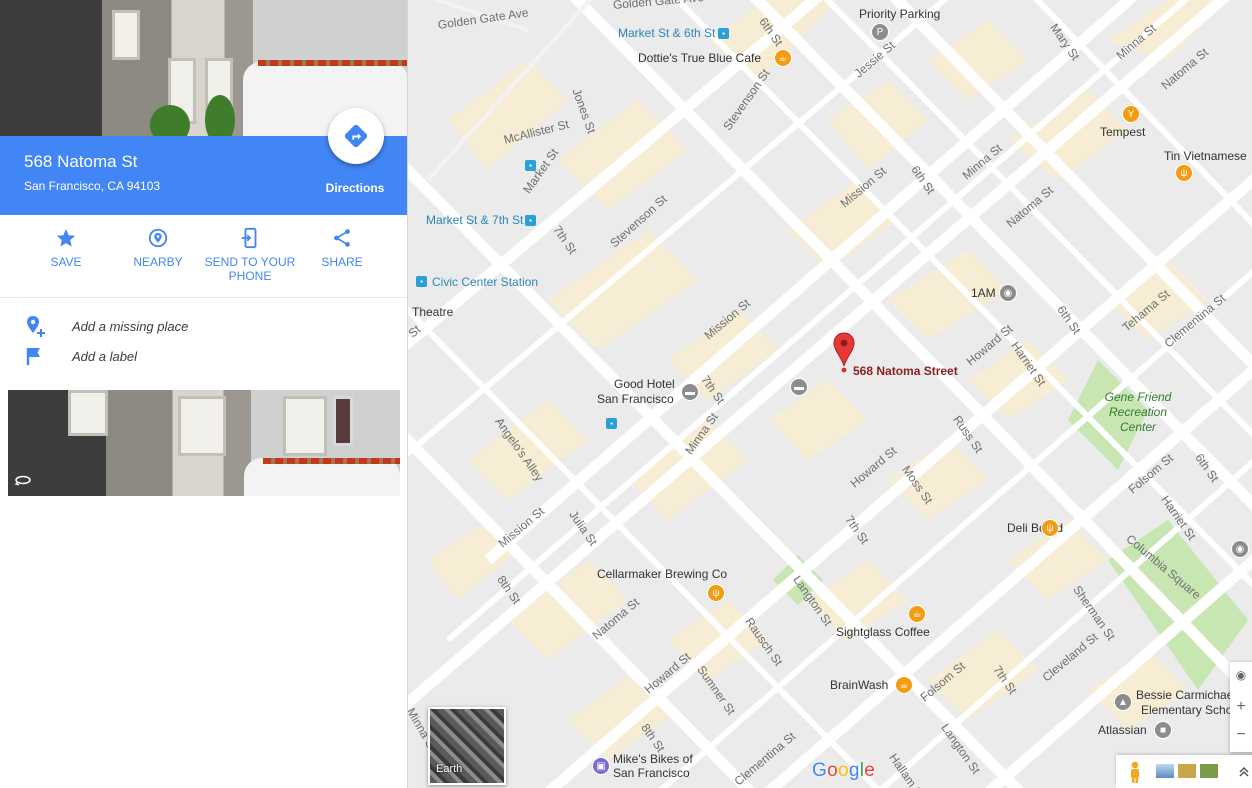 This screenshot has width=1252, height=788. What do you see at coordinates (421, 281) in the screenshot?
I see `metro-station-icon: ▪` at bounding box center [421, 281].